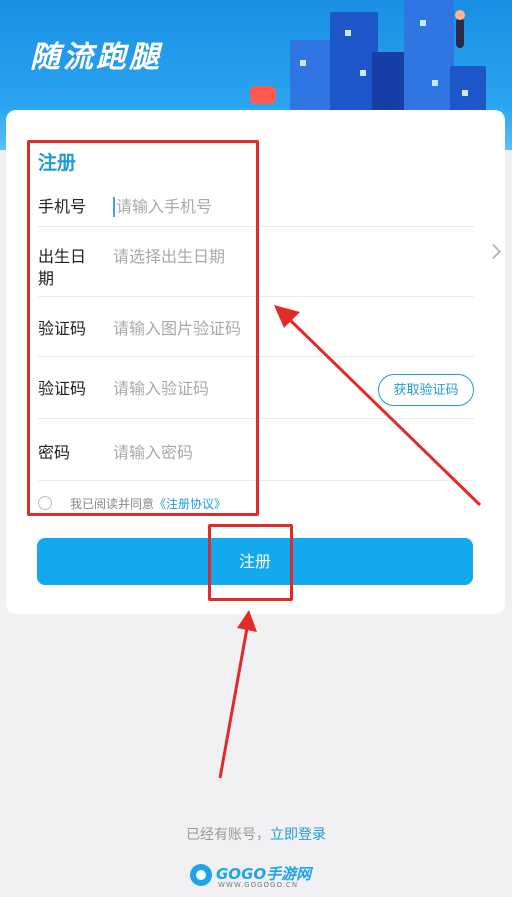 The width and height of the screenshot is (512, 897). Describe the element at coordinates (258, 885) in the screenshot. I see `logo-subtext: WWW.GOGOGO.CN` at that location.